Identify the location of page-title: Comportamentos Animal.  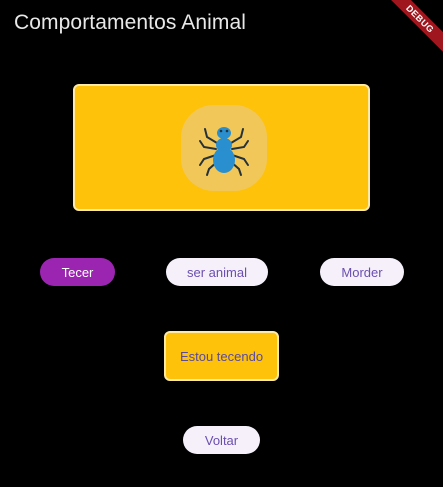
(130, 22).